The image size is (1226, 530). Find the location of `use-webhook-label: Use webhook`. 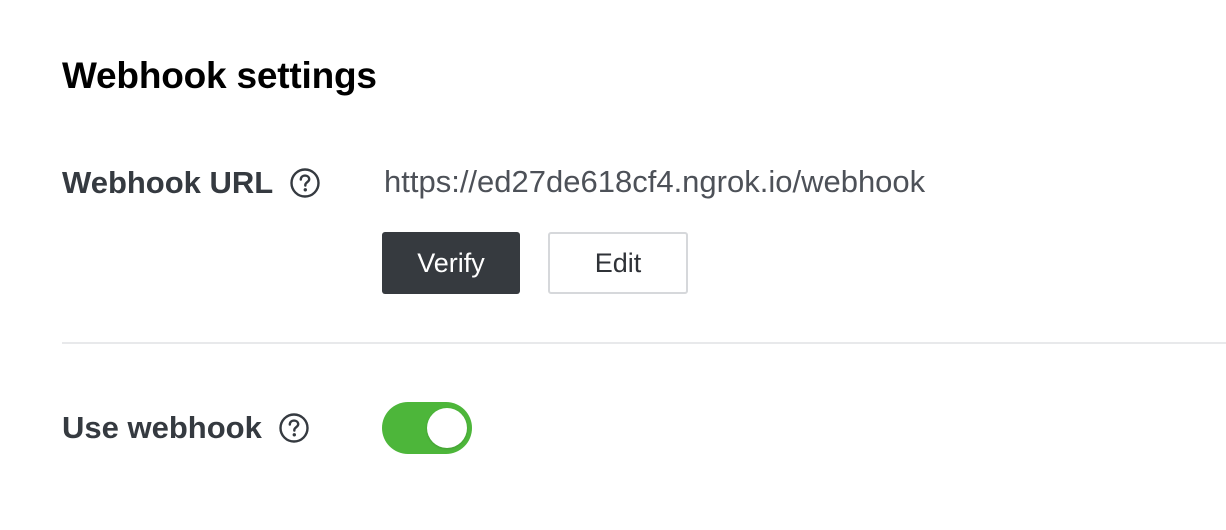

use-webhook-label: Use webhook is located at coordinates (162, 427).